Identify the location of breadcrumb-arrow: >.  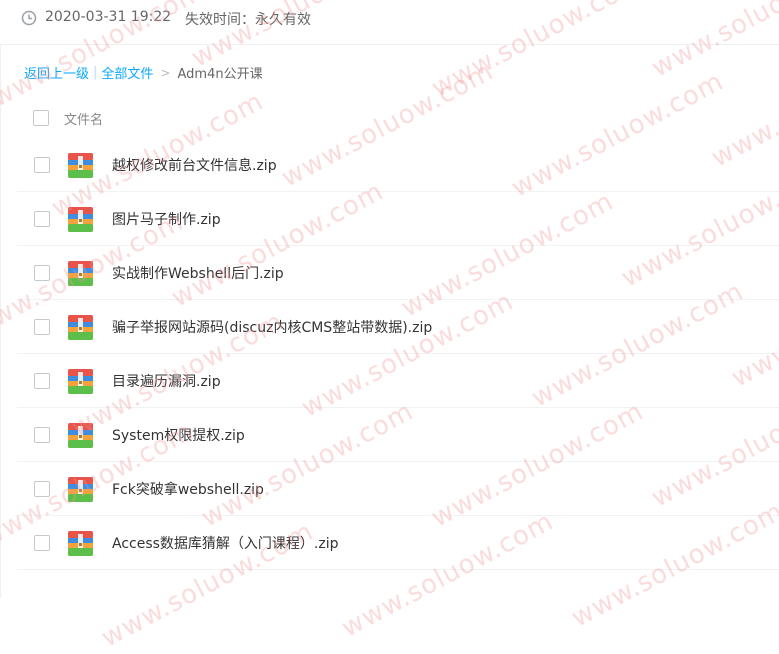
(165, 72).